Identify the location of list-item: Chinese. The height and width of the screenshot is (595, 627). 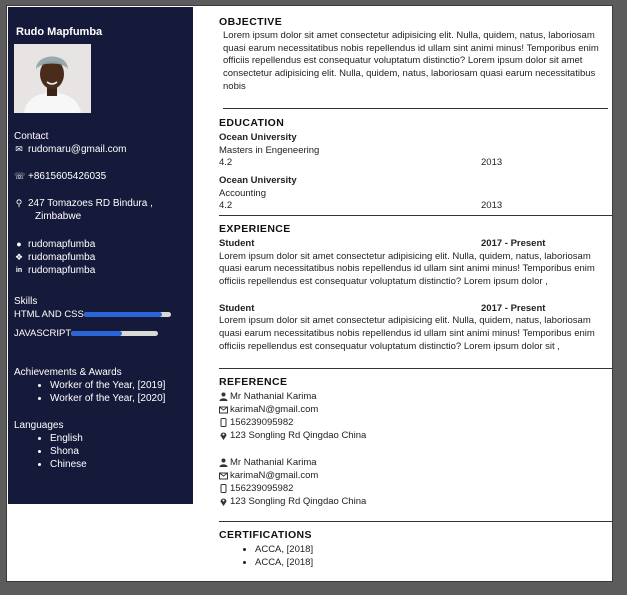
(68, 464).